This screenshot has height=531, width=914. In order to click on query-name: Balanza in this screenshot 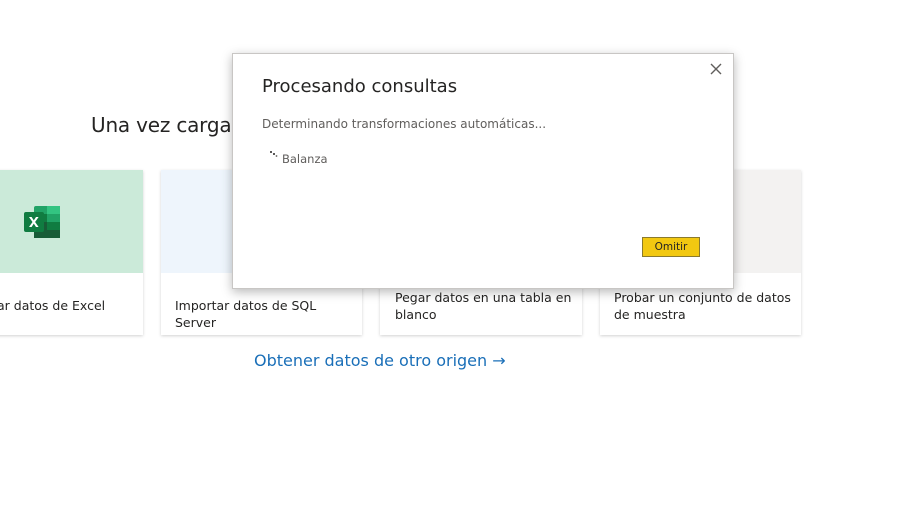, I will do `click(305, 159)`.